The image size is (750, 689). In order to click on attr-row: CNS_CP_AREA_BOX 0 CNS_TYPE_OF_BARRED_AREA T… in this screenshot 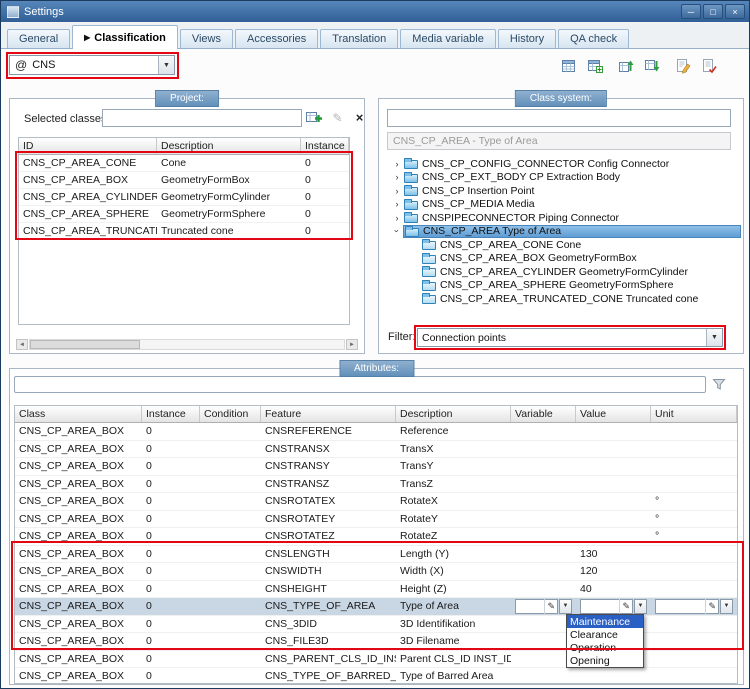, I will do `click(376, 675)`.